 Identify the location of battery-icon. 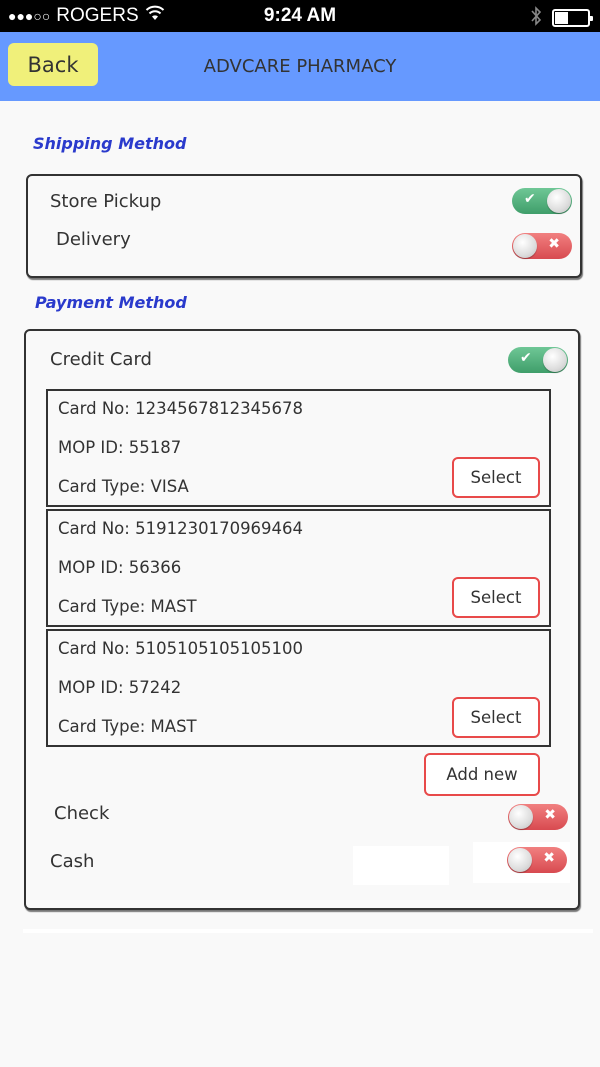
(572, 18).